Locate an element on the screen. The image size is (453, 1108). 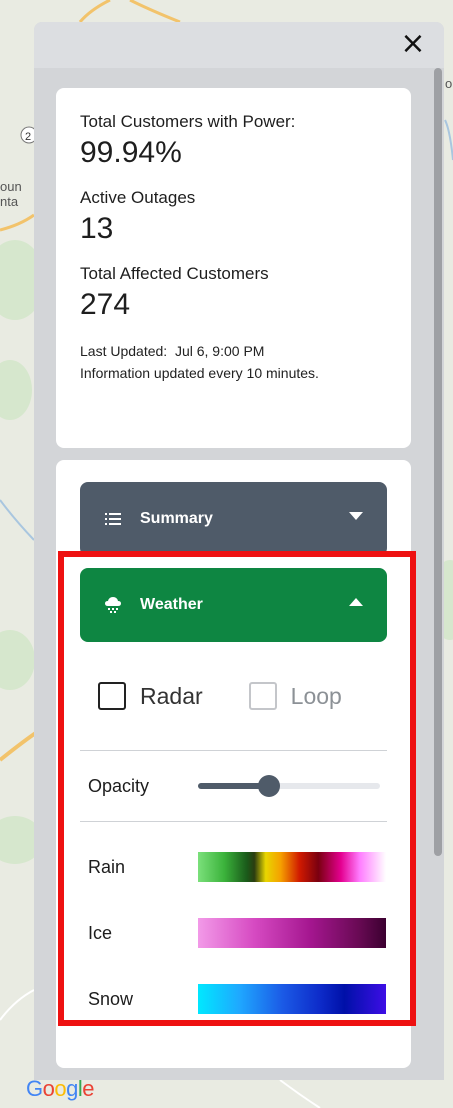
radar-checkbox-item: Radar is located at coordinates (150, 696).